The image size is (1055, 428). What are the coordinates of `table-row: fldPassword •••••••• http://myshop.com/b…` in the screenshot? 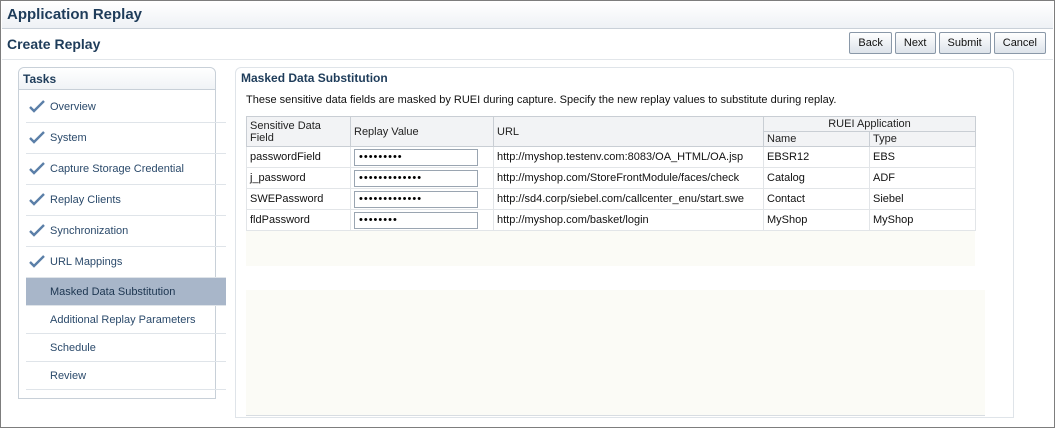 It's located at (611, 220).